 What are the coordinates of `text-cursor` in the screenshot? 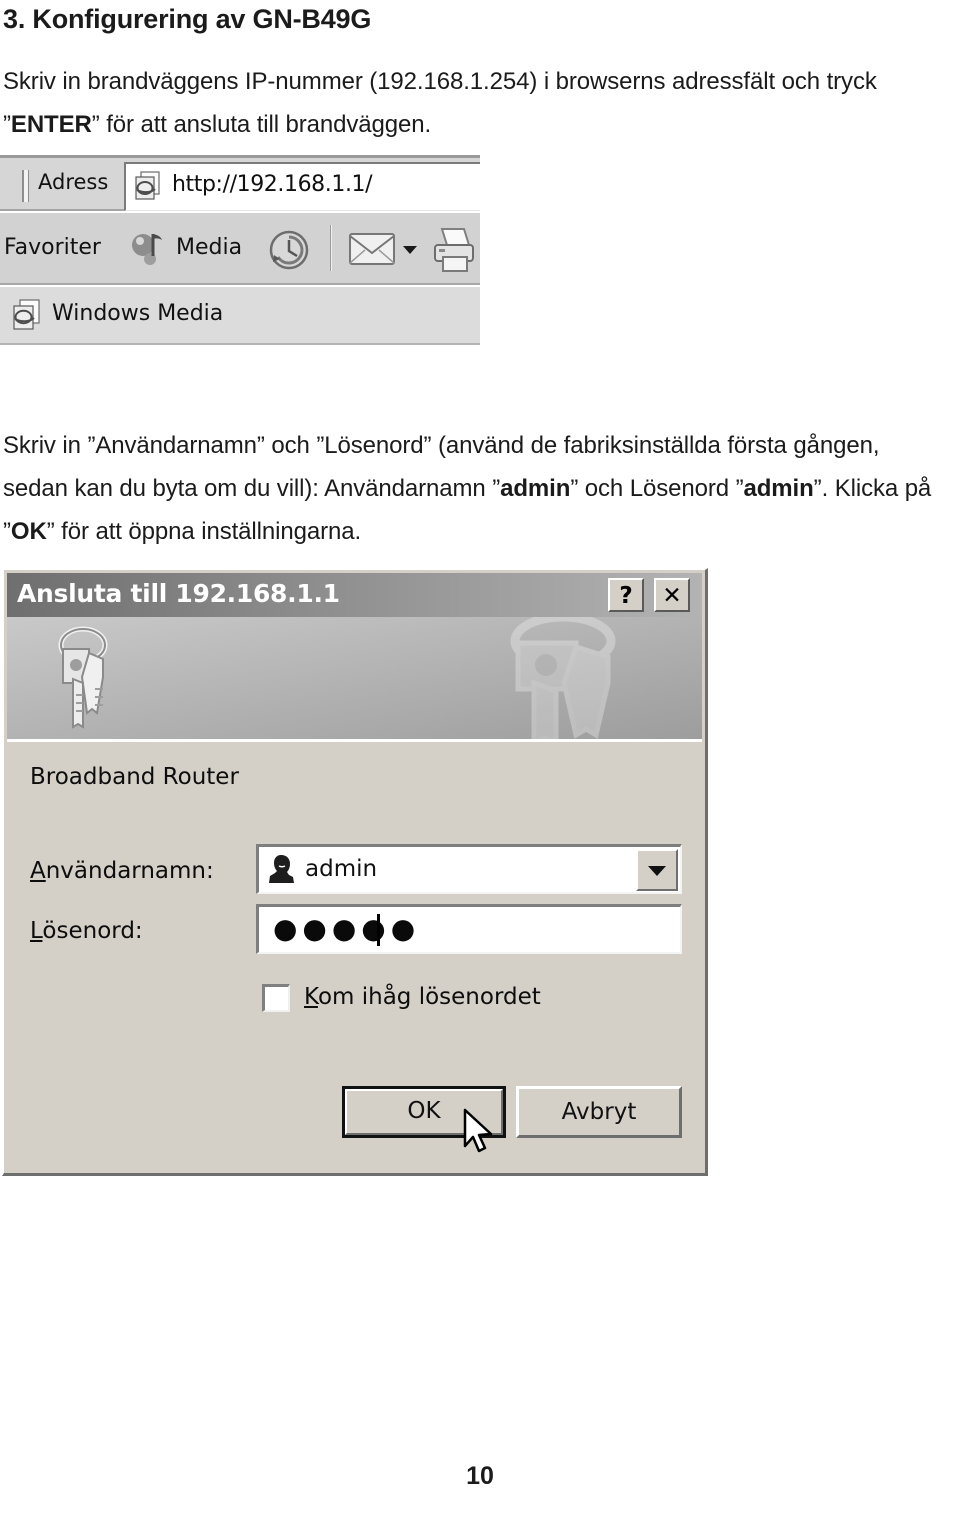 It's located at (378, 930).